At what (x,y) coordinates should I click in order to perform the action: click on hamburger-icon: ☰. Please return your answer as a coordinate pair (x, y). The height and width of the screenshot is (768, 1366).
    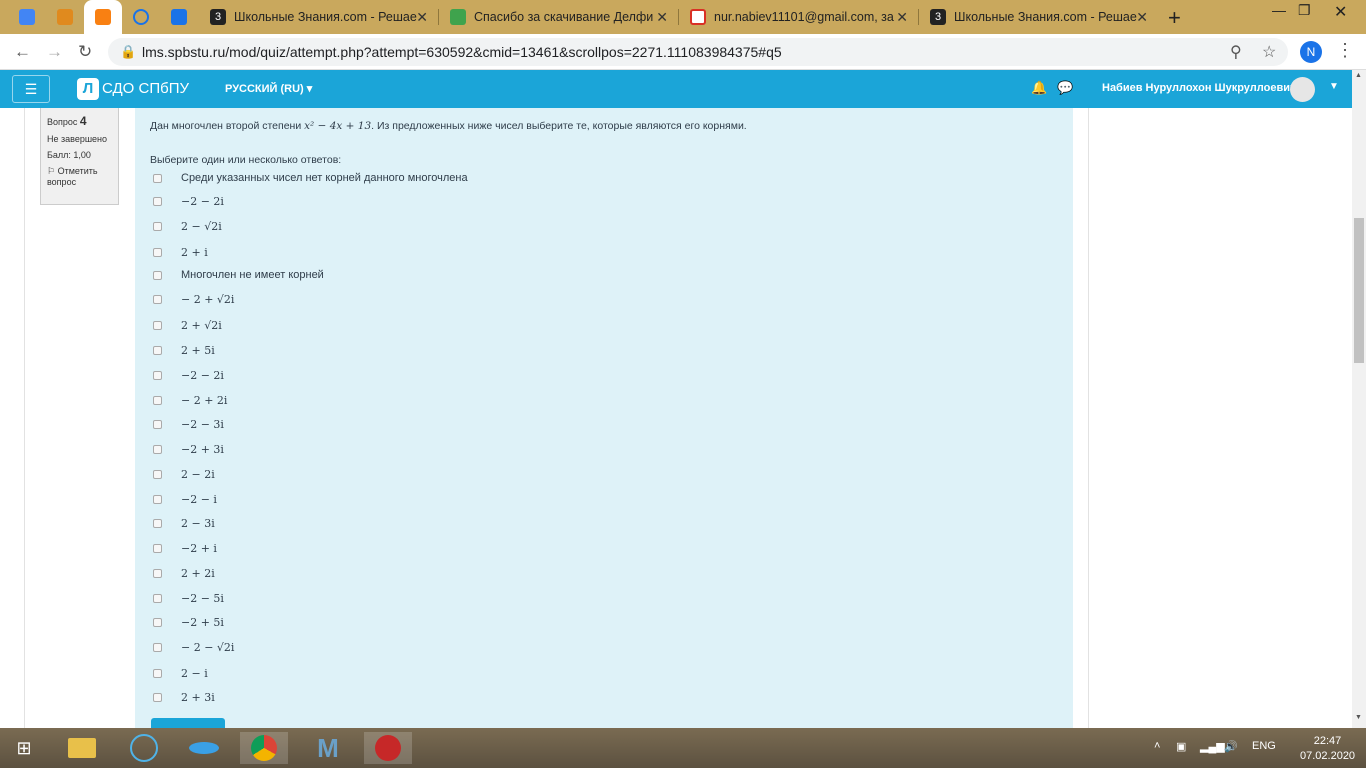
    Looking at the image, I should click on (31, 89).